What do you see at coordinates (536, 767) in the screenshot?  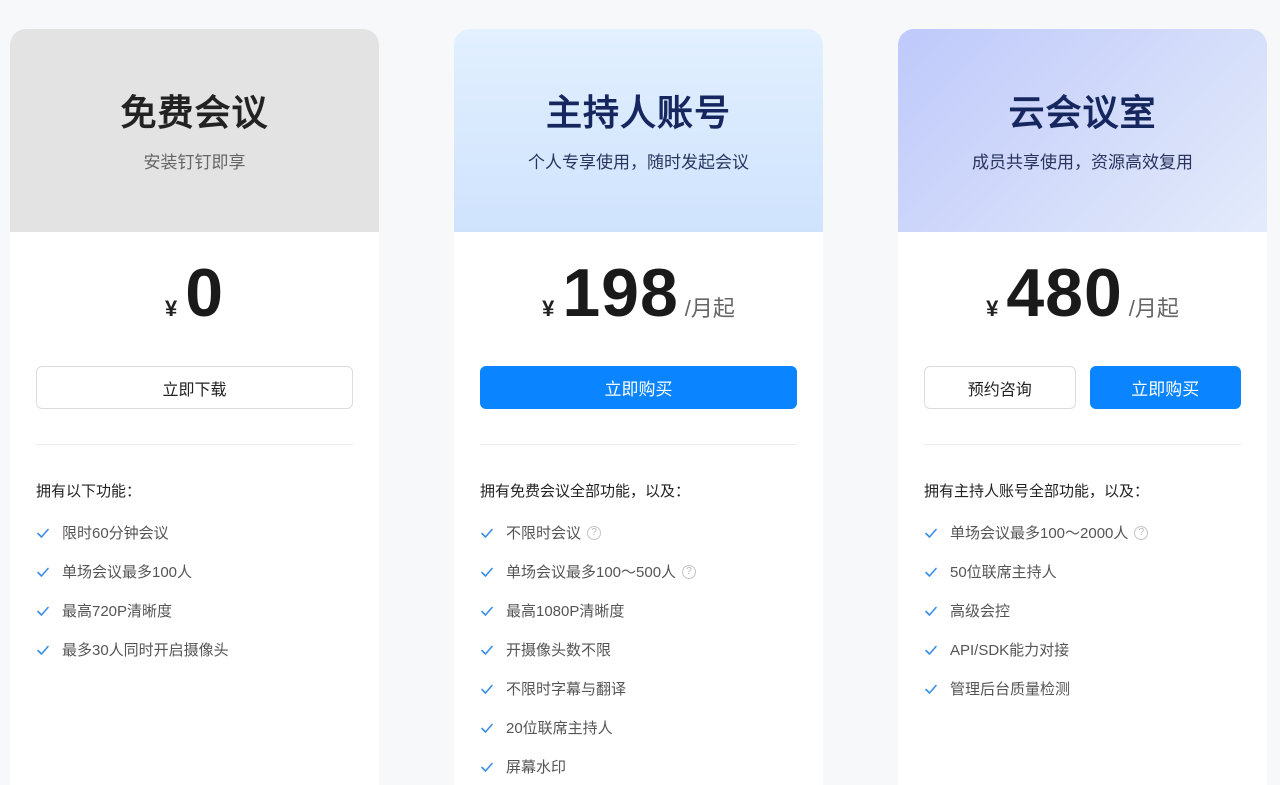 I see `feature-text: 屏幕水印` at bounding box center [536, 767].